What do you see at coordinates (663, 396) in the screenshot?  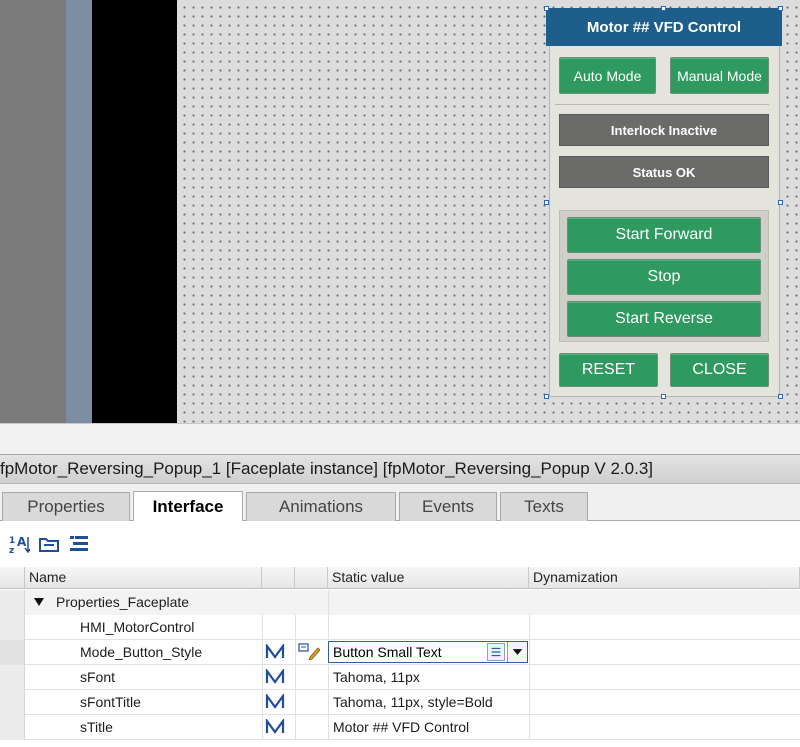 I see `selection-handle-bottom` at bounding box center [663, 396].